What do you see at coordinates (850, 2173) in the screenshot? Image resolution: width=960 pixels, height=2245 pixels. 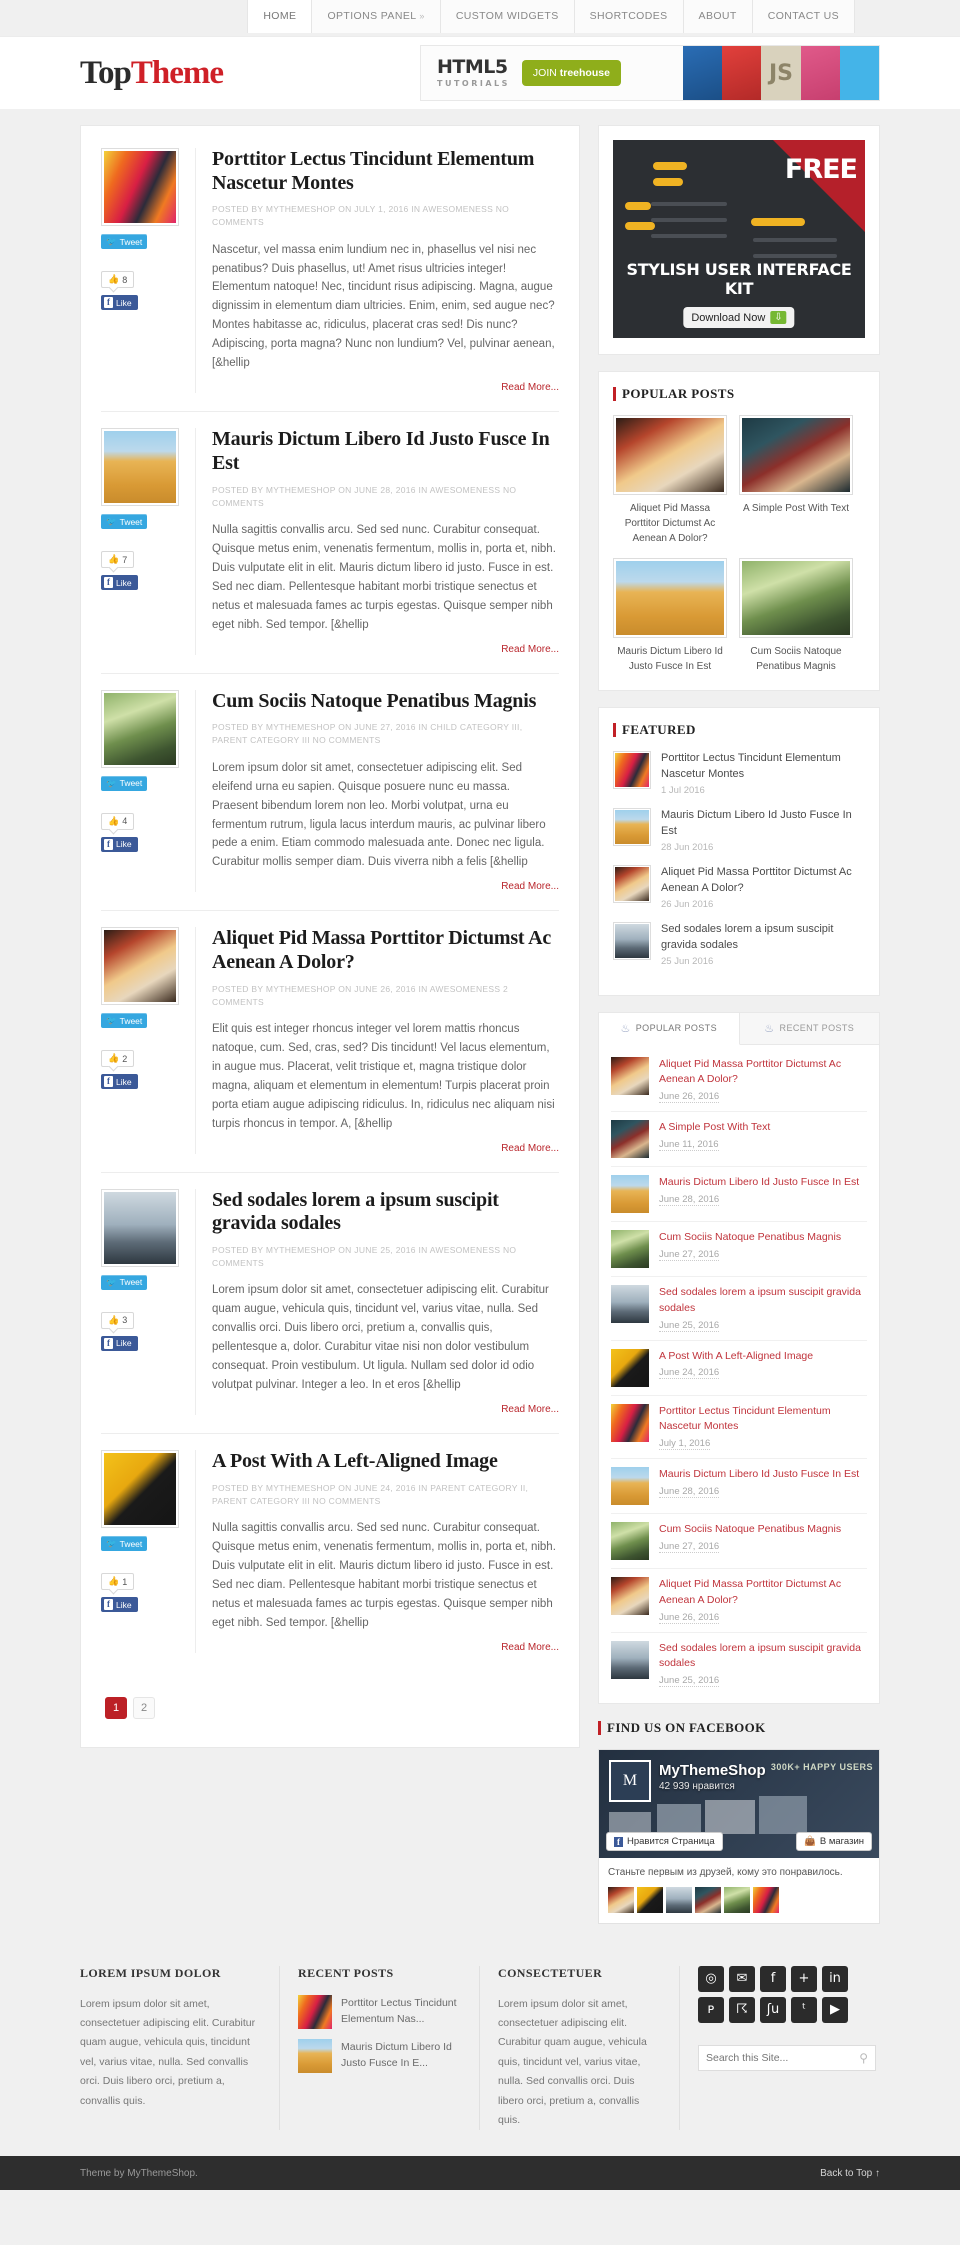 I see `back-to-top-link: Back to Top ↑` at bounding box center [850, 2173].